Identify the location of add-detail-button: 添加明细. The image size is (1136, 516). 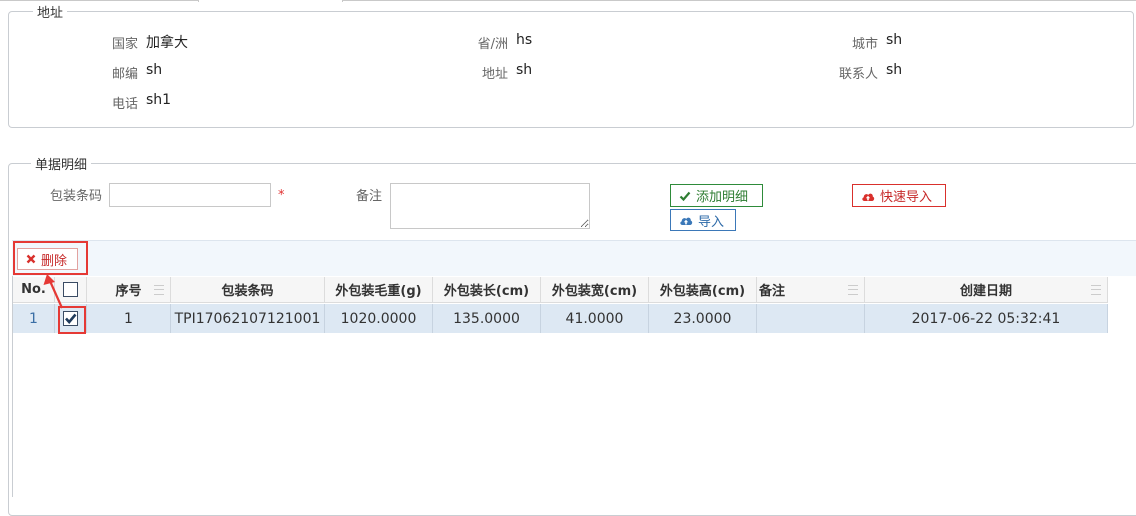
(716, 195).